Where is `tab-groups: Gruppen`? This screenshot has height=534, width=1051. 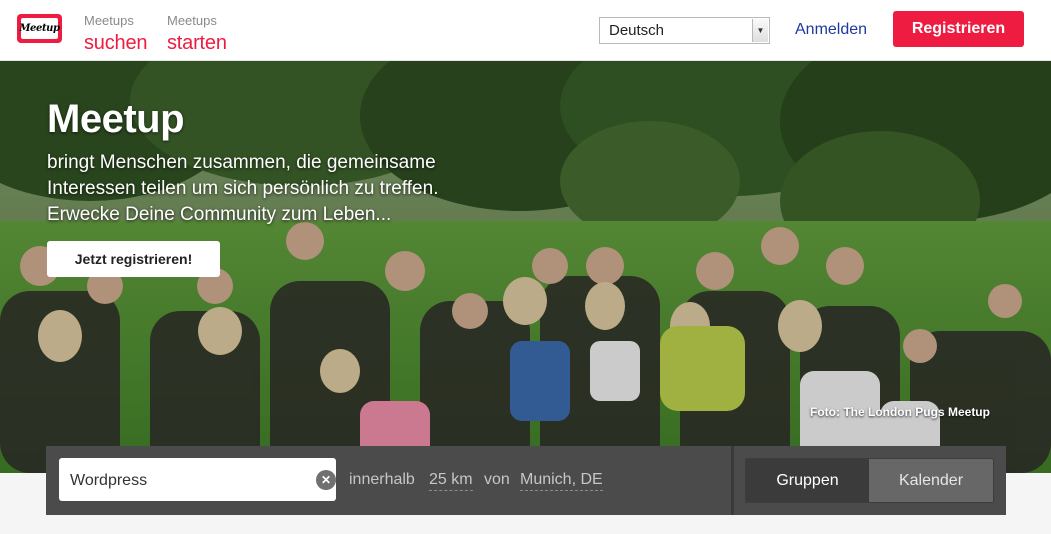
tab-groups: Gruppen is located at coordinates (807, 480).